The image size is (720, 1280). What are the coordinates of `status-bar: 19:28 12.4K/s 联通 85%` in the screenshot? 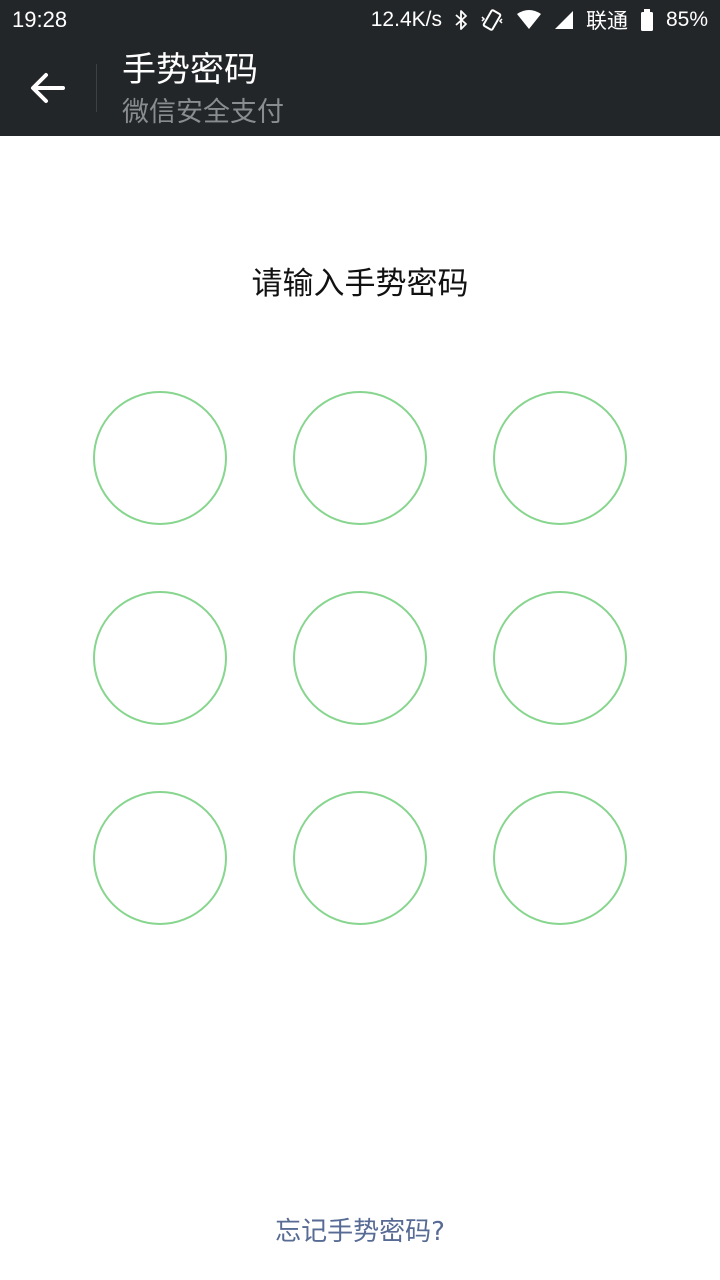 It's located at (360, 20).